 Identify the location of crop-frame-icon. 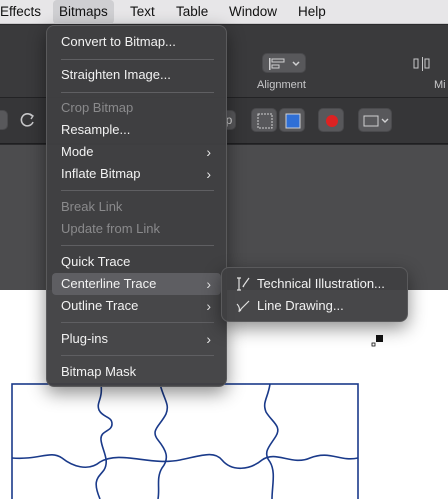
(265, 121).